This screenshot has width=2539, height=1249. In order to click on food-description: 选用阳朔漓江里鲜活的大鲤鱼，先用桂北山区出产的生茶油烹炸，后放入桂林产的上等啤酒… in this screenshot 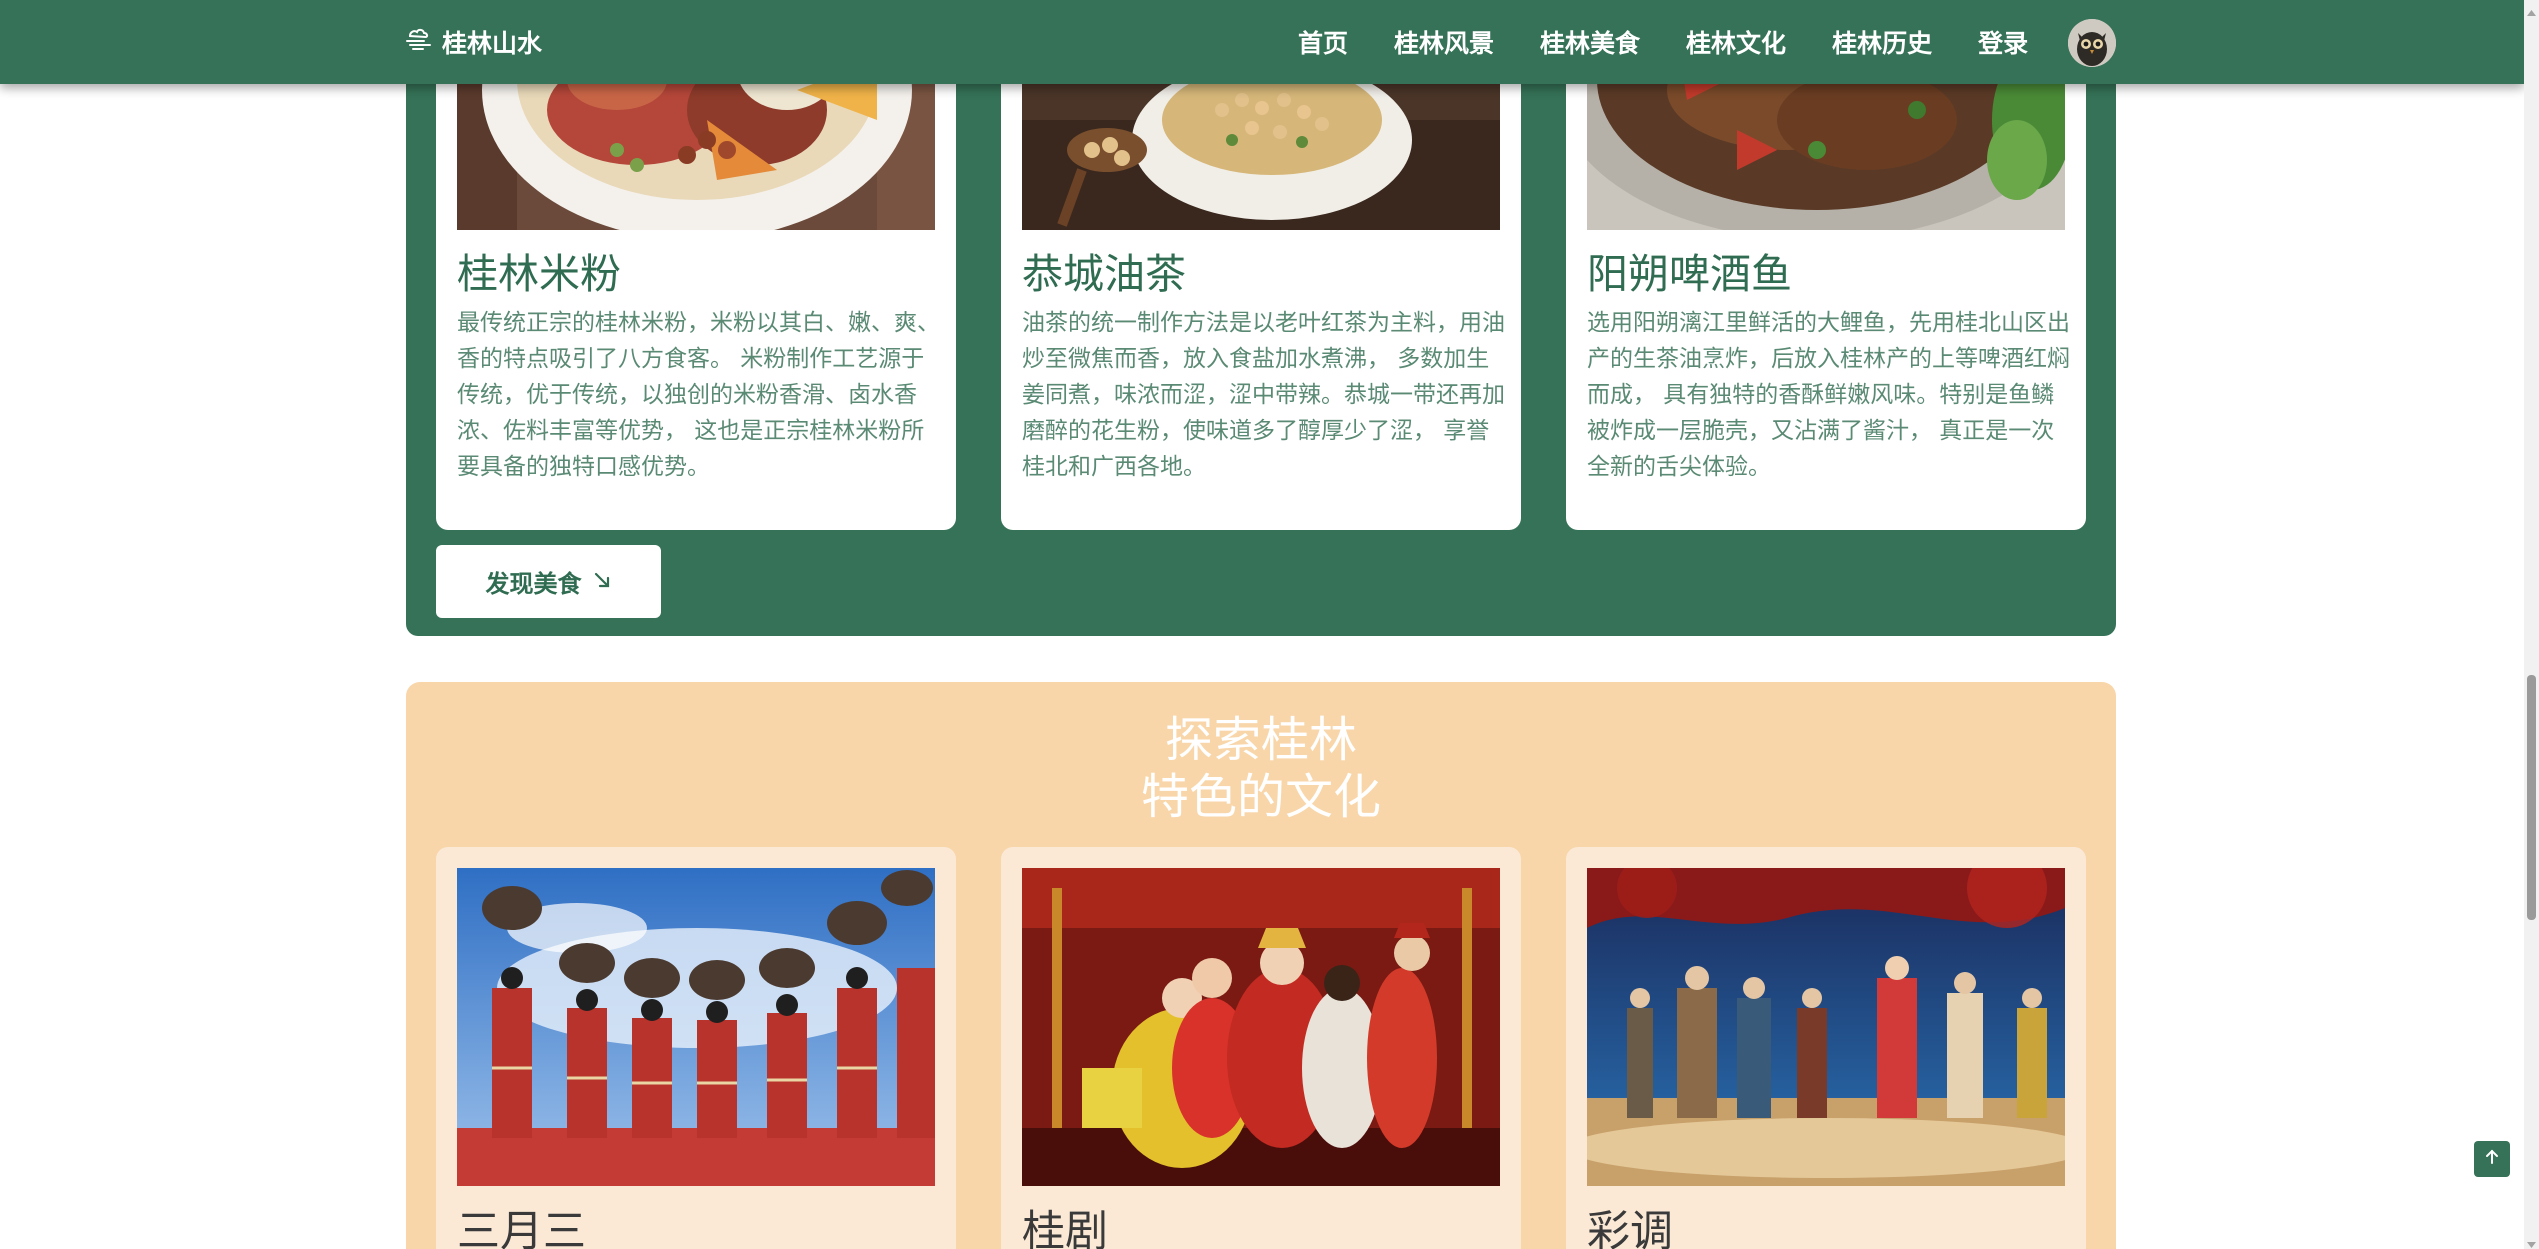, I will do `click(1828, 395)`.